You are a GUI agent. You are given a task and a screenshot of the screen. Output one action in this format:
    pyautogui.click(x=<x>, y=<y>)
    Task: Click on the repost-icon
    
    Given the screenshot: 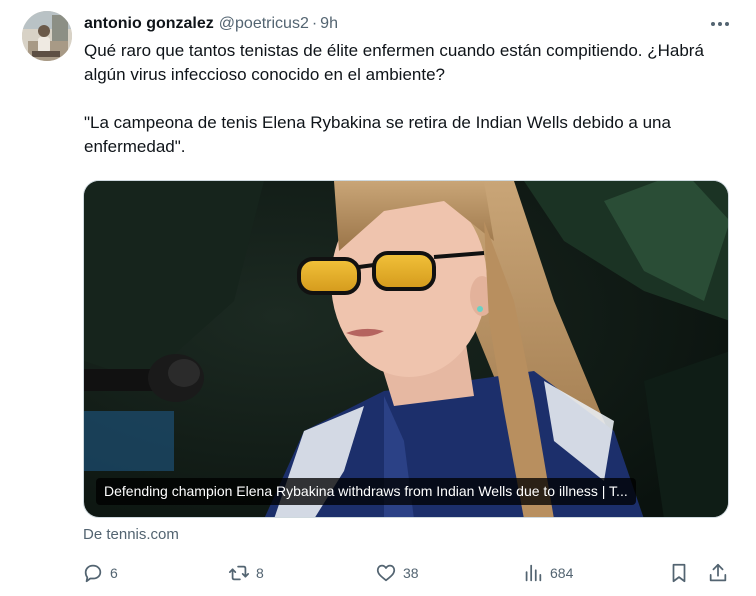 What is the action you would take?
    pyautogui.click(x=239, y=573)
    